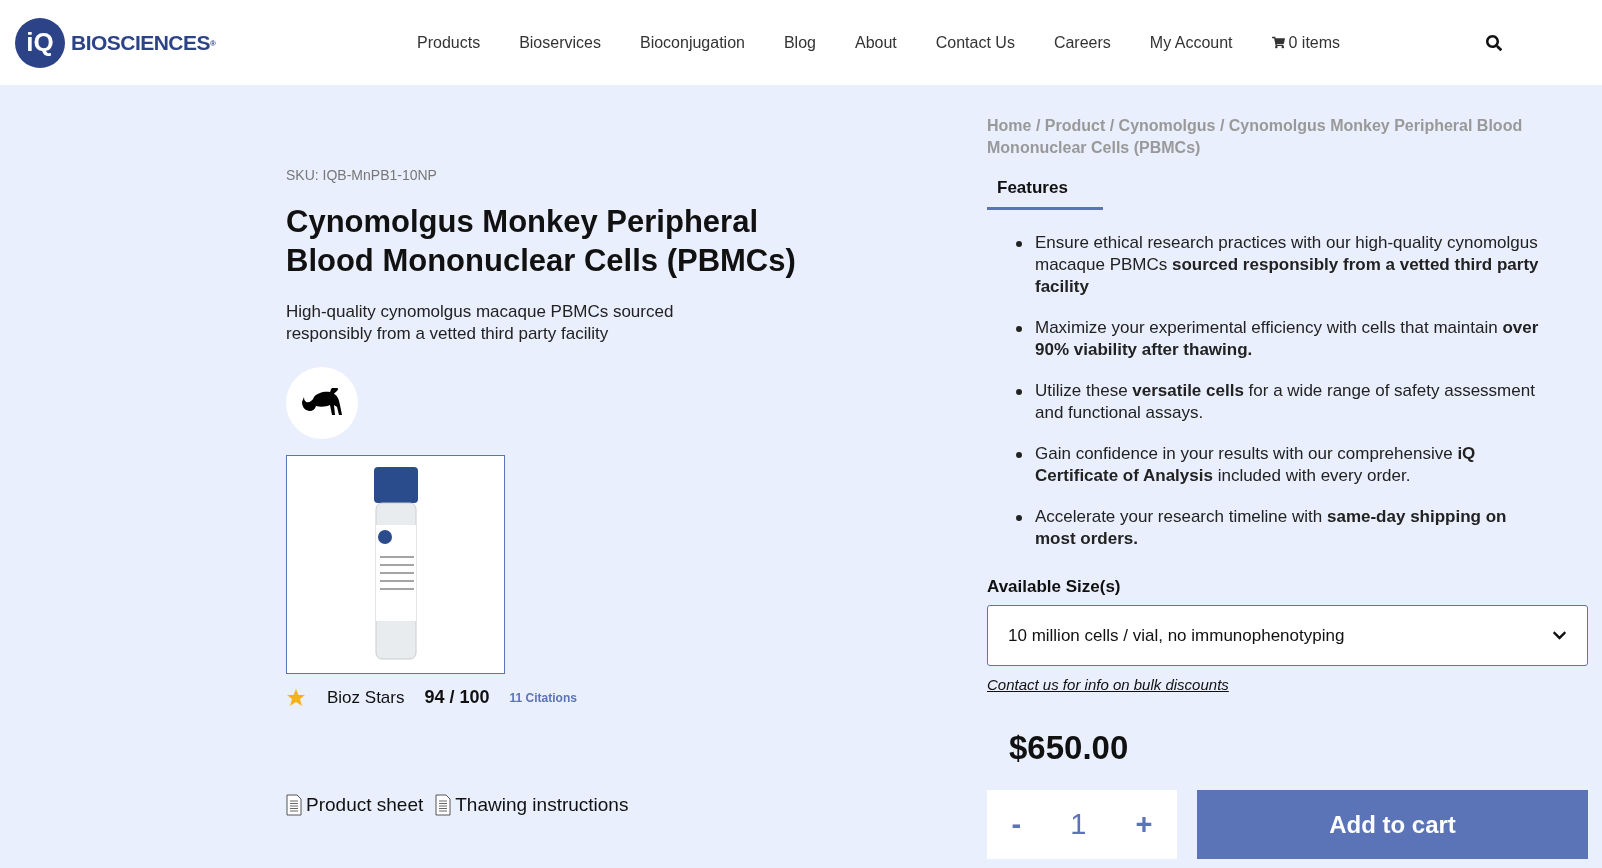 This screenshot has width=1602, height=868. Describe the element at coordinates (362, 175) in the screenshot. I see `sku-text: SKU: IQB-MnPB1-10NP` at that location.